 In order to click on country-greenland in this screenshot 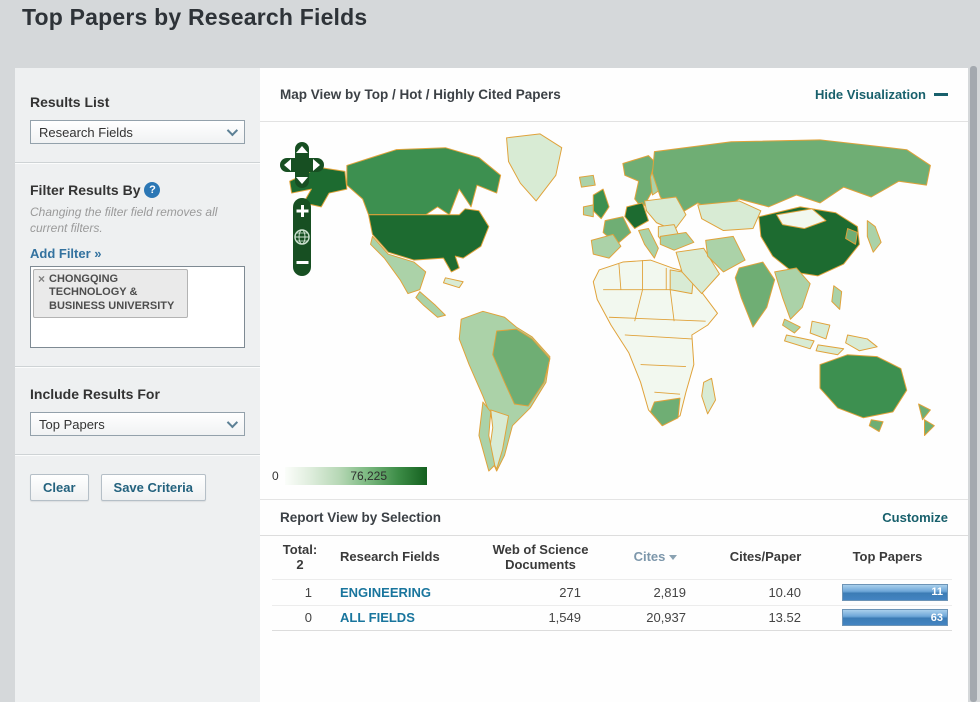, I will do `click(534, 167)`.